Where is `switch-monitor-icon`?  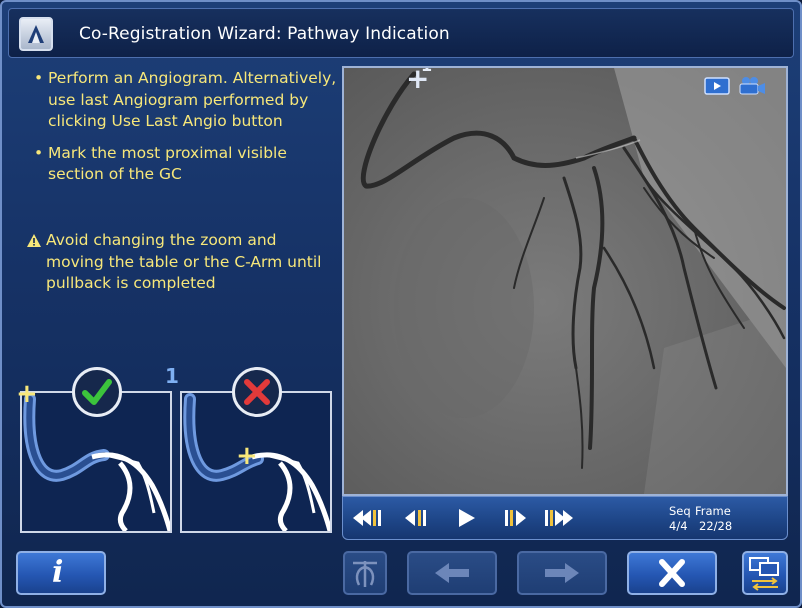
switch-monitor-icon is located at coordinates (764, 574).